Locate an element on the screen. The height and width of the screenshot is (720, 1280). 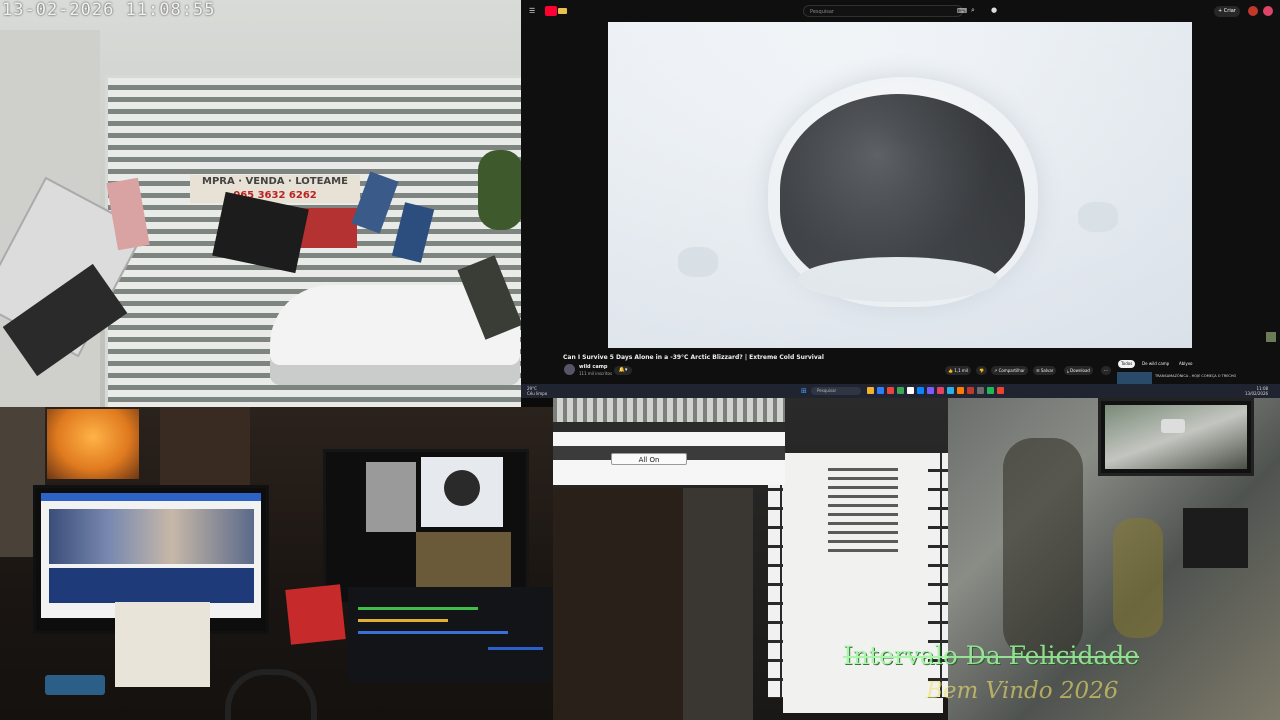
title-strike is located at coordinates (991, 656).